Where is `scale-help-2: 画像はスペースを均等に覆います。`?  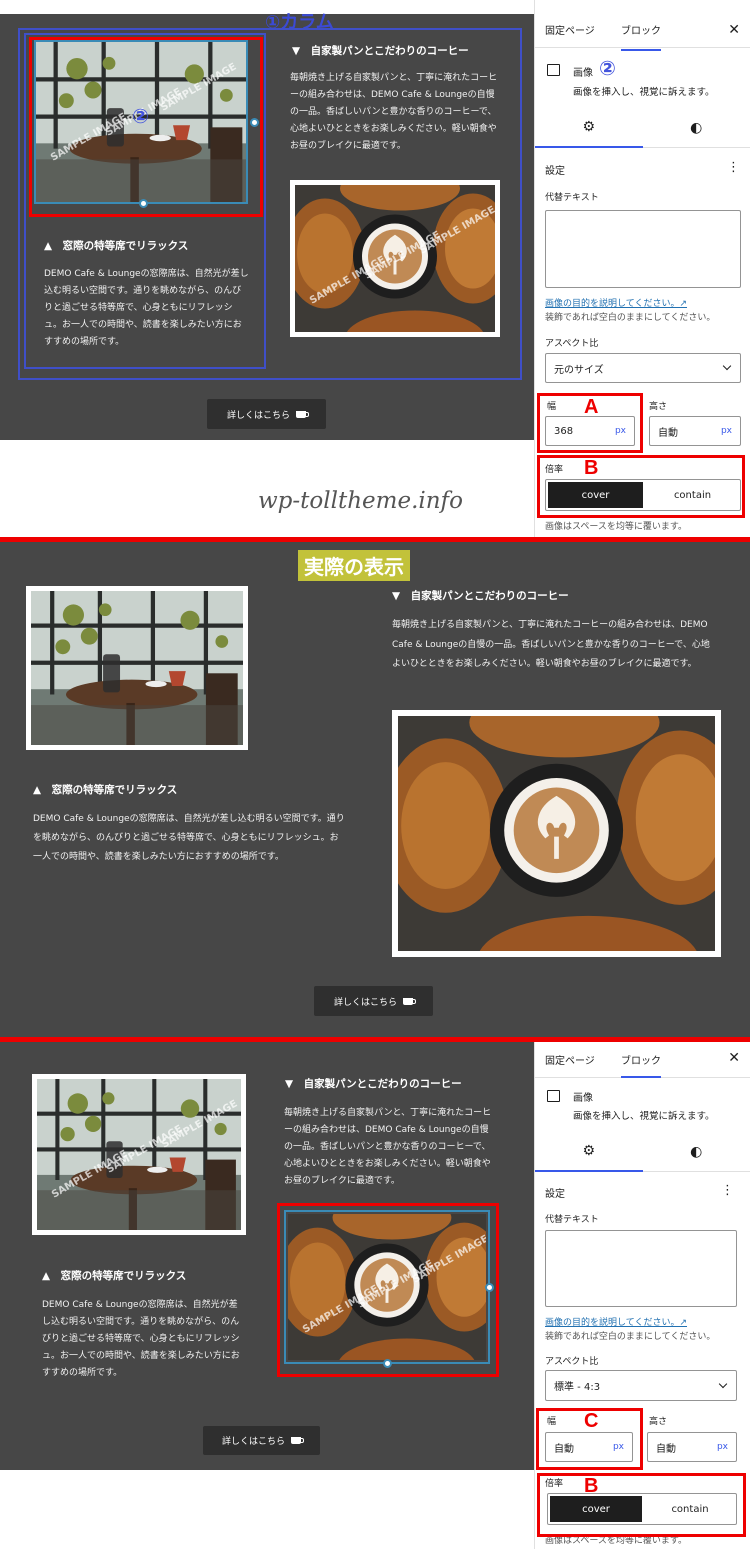 scale-help-2: 画像はスペースを均等に覆います。 is located at coordinates (616, 1541).